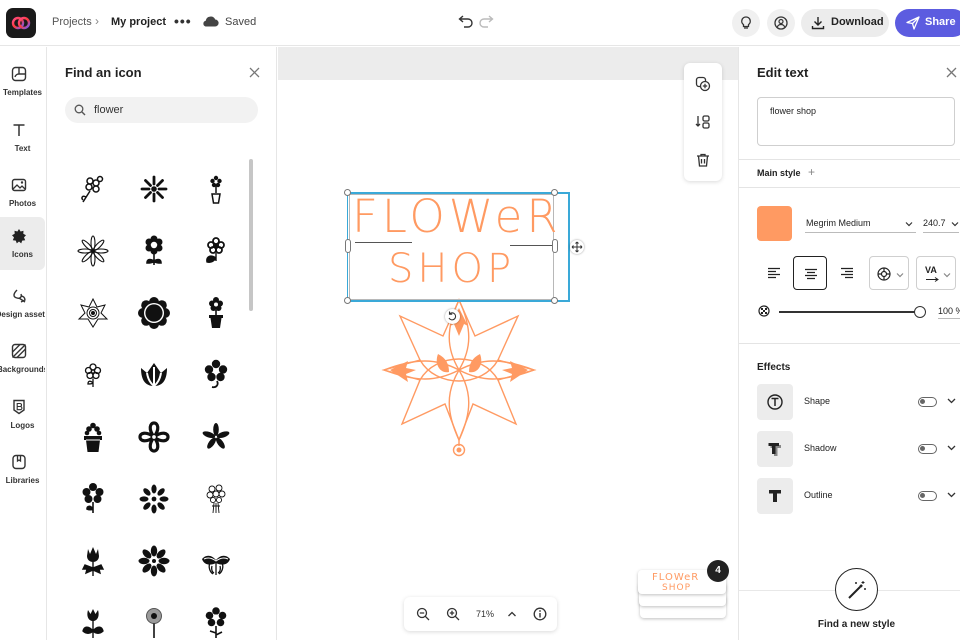 This screenshot has height=640, width=960. What do you see at coordinates (512, 614) in the screenshot?
I see `chevron-up-icon` at bounding box center [512, 614].